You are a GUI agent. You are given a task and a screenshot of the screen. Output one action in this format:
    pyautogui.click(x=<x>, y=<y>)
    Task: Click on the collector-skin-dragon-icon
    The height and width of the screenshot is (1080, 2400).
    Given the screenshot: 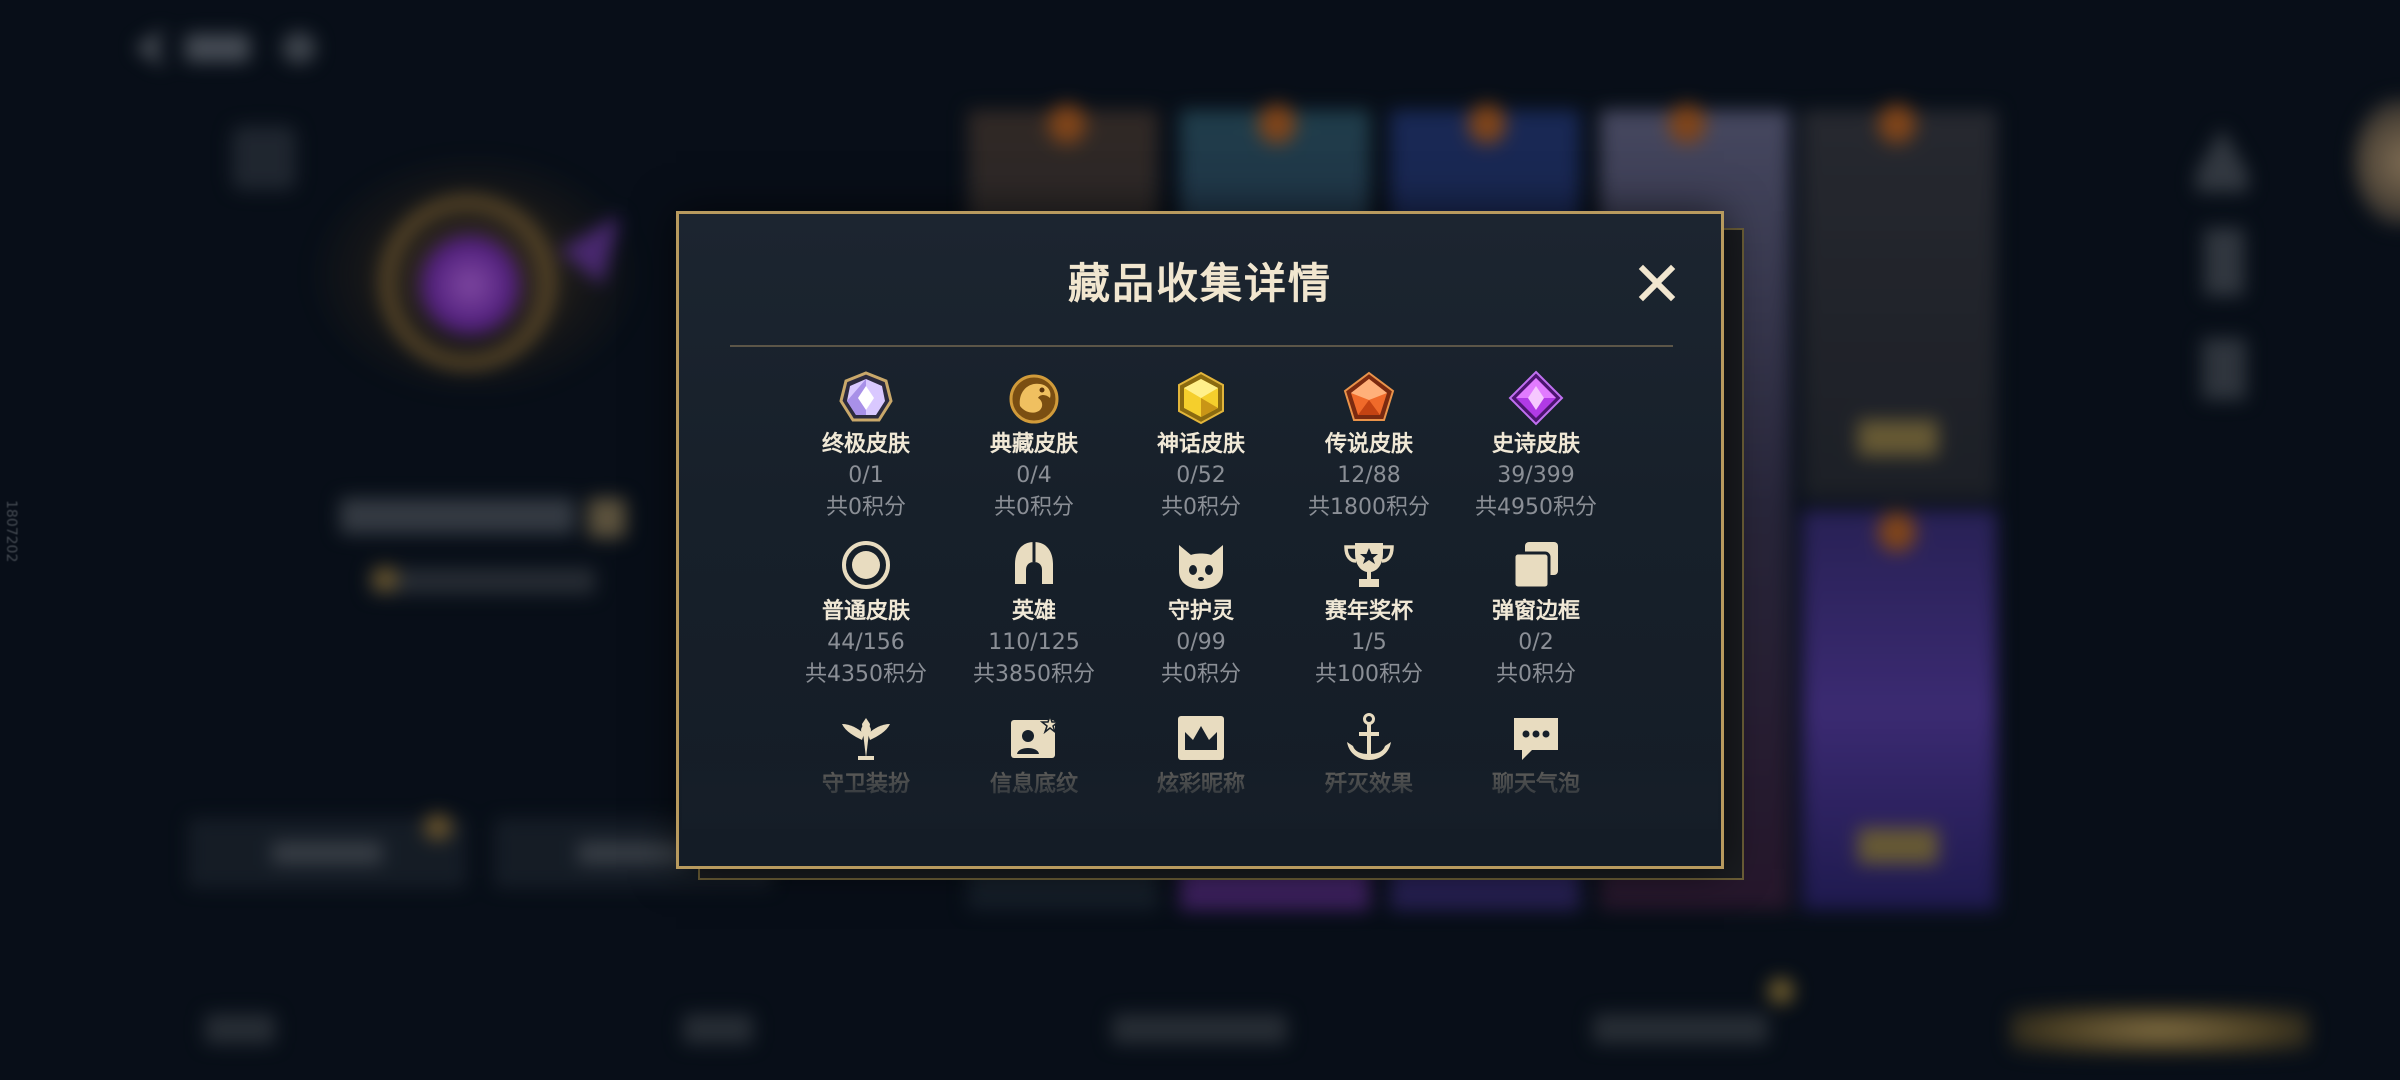 What is the action you would take?
    pyautogui.click(x=1034, y=398)
    